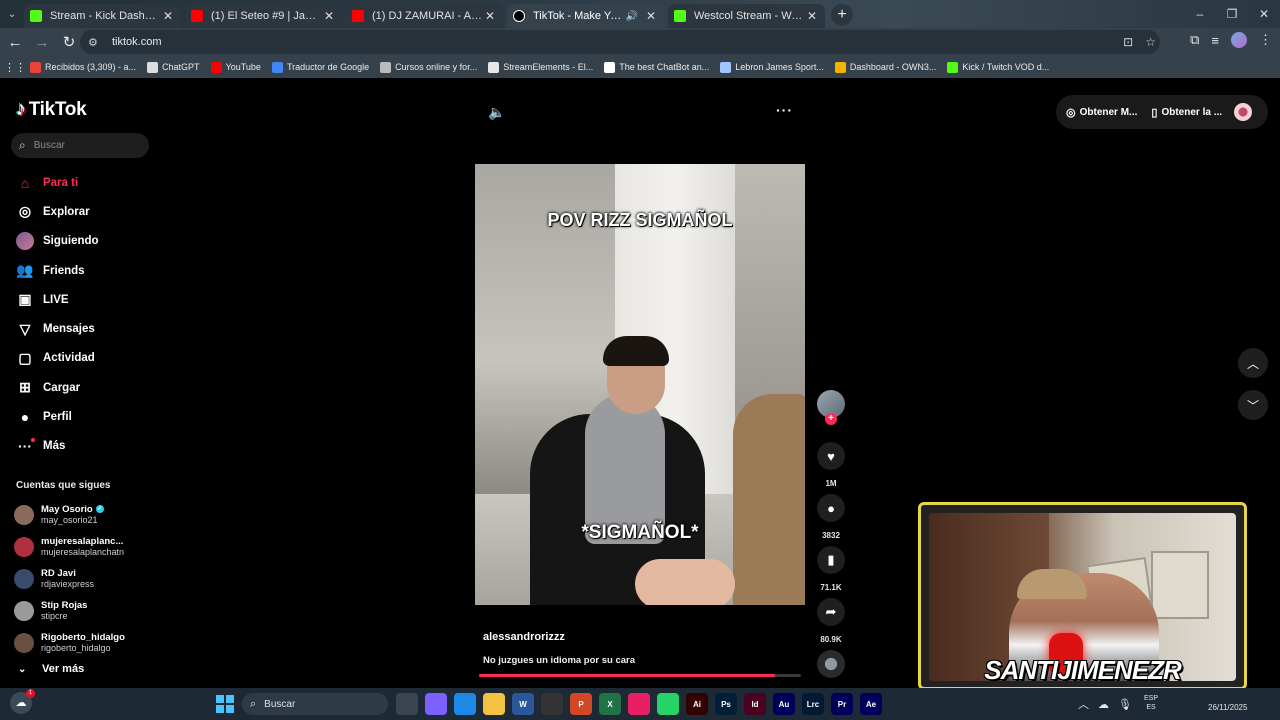 The width and height of the screenshot is (1280, 720). What do you see at coordinates (831, 664) in the screenshot?
I see `music-disc-icon` at bounding box center [831, 664].